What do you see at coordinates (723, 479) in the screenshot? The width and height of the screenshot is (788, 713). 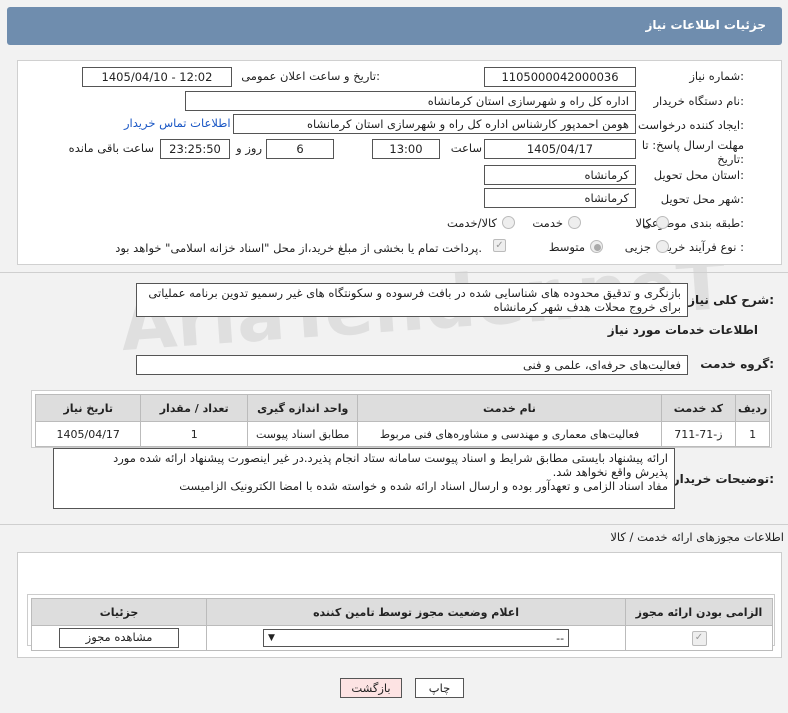 I see `buyer-notes-label: توضیحات خریدار:` at bounding box center [723, 479].